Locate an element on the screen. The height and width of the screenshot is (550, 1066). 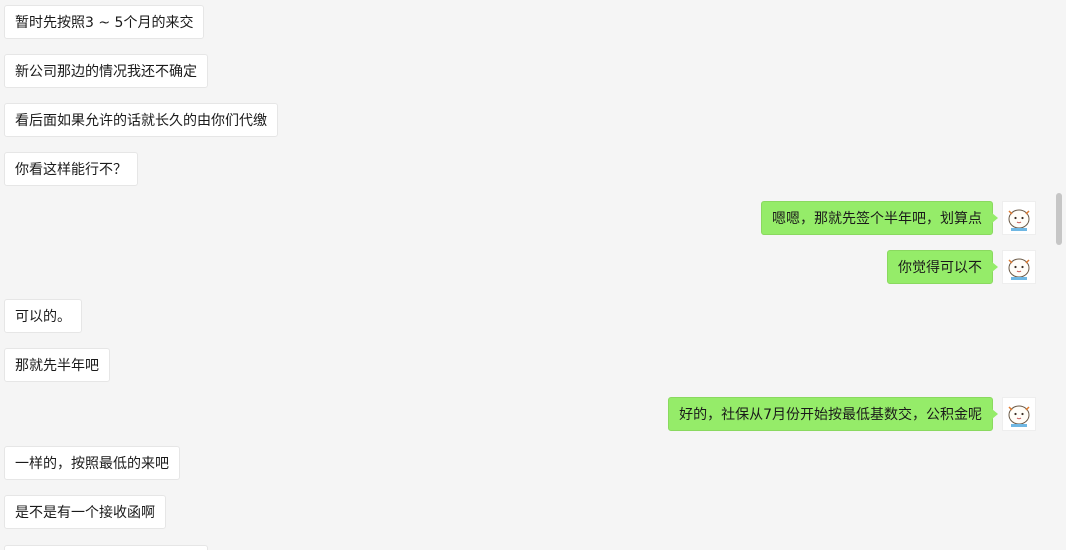
incoming-message: 暂时先按照3 ~ 5个月的来交 is located at coordinates (104, 22).